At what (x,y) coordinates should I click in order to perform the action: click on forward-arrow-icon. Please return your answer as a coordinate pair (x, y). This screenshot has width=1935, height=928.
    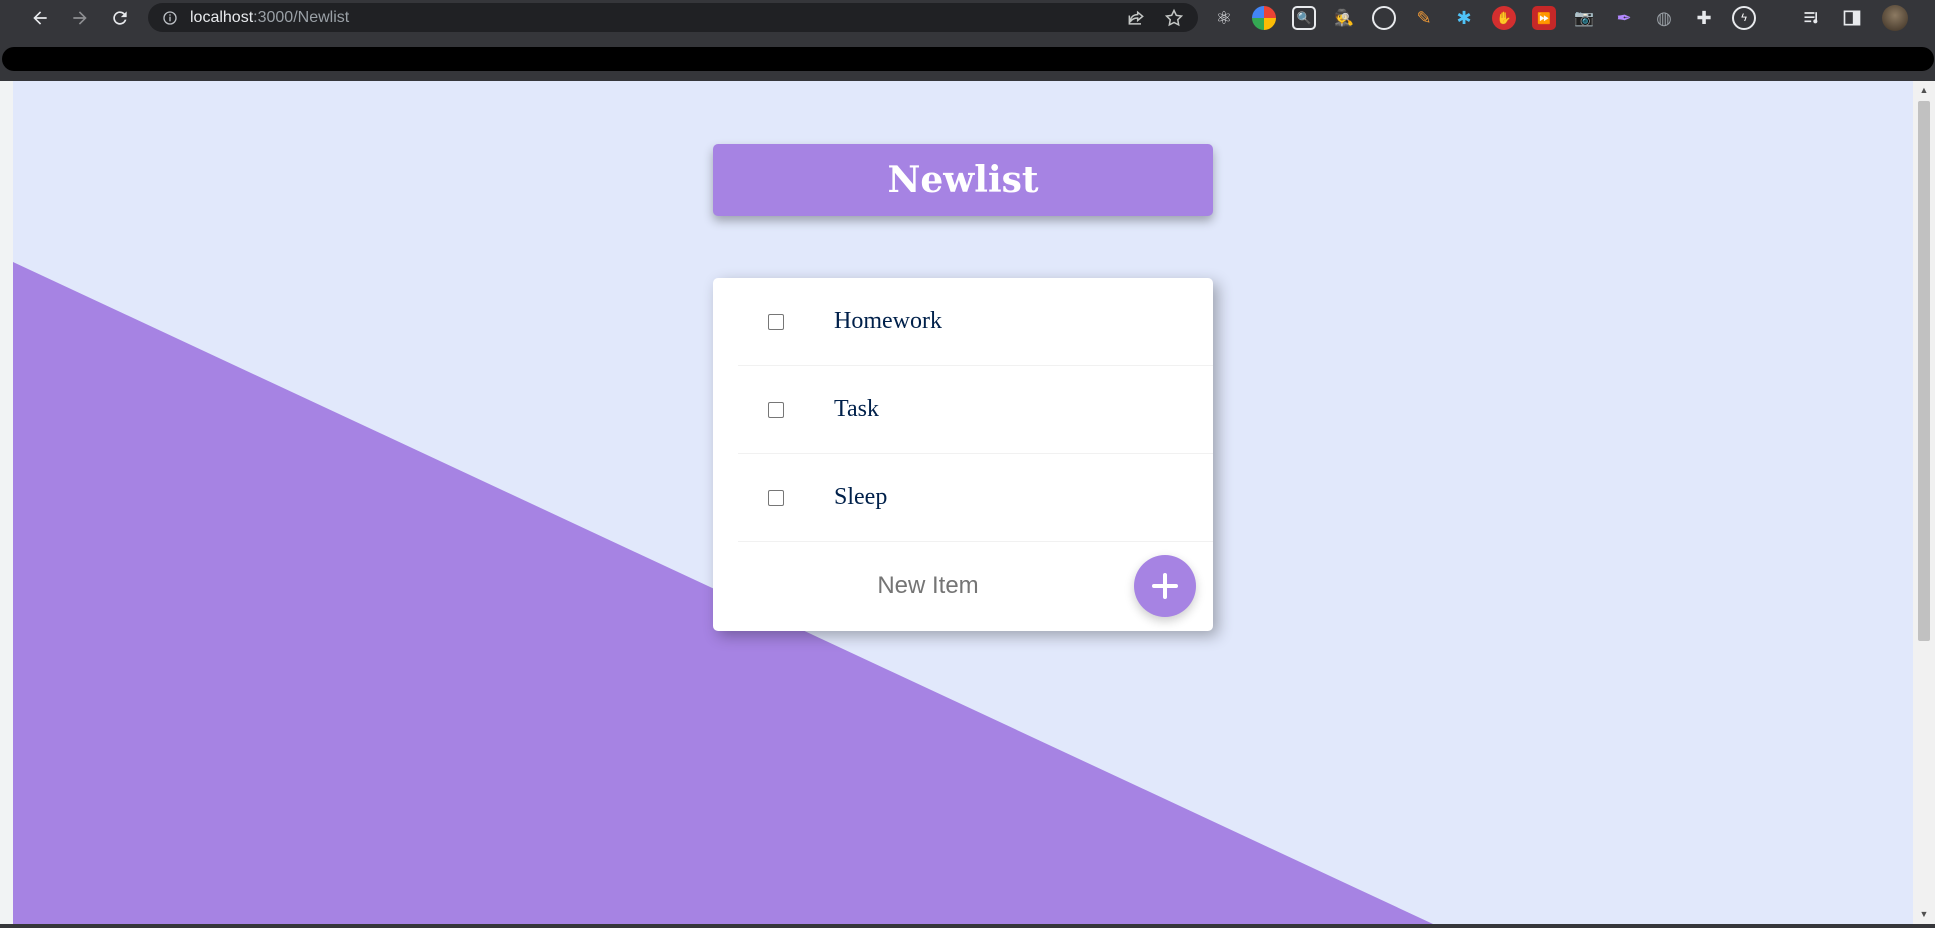
    Looking at the image, I should click on (80, 17).